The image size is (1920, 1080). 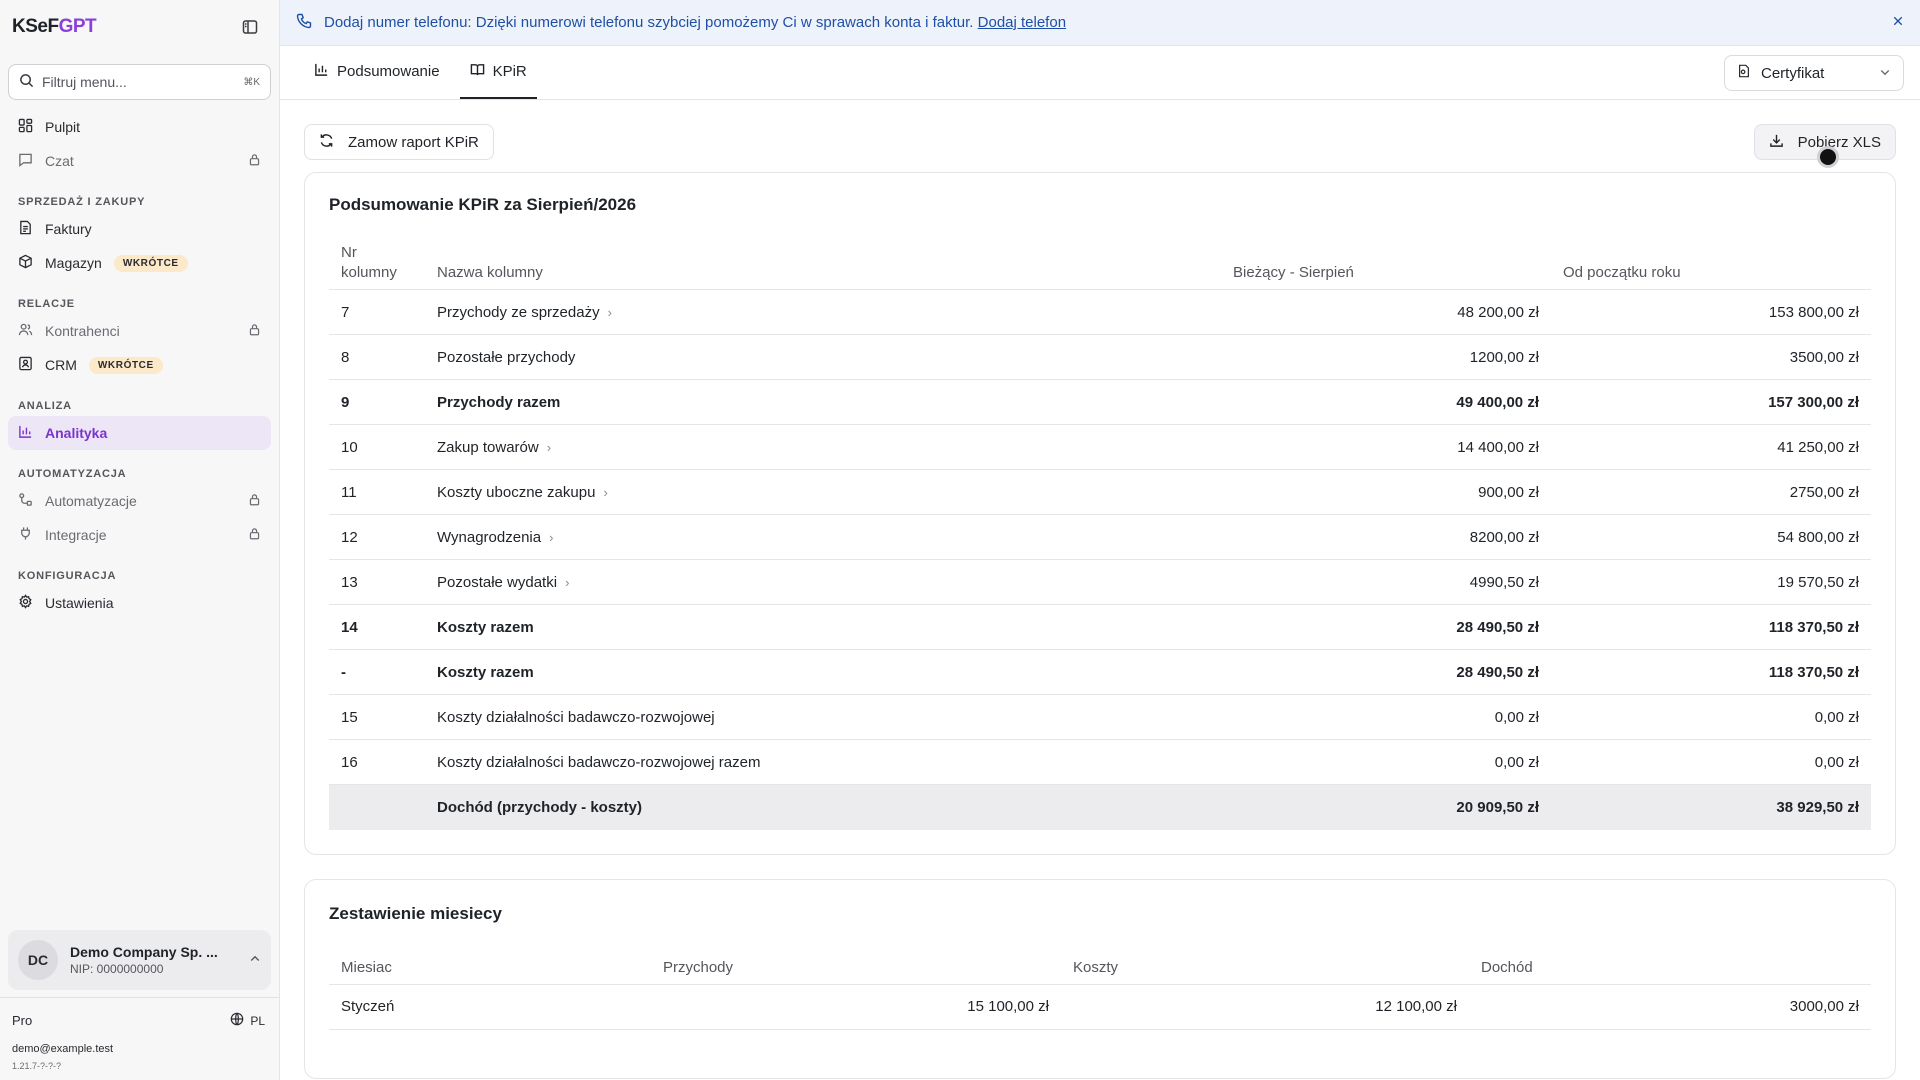 What do you see at coordinates (25, 603) in the screenshot?
I see `gear-icon` at bounding box center [25, 603].